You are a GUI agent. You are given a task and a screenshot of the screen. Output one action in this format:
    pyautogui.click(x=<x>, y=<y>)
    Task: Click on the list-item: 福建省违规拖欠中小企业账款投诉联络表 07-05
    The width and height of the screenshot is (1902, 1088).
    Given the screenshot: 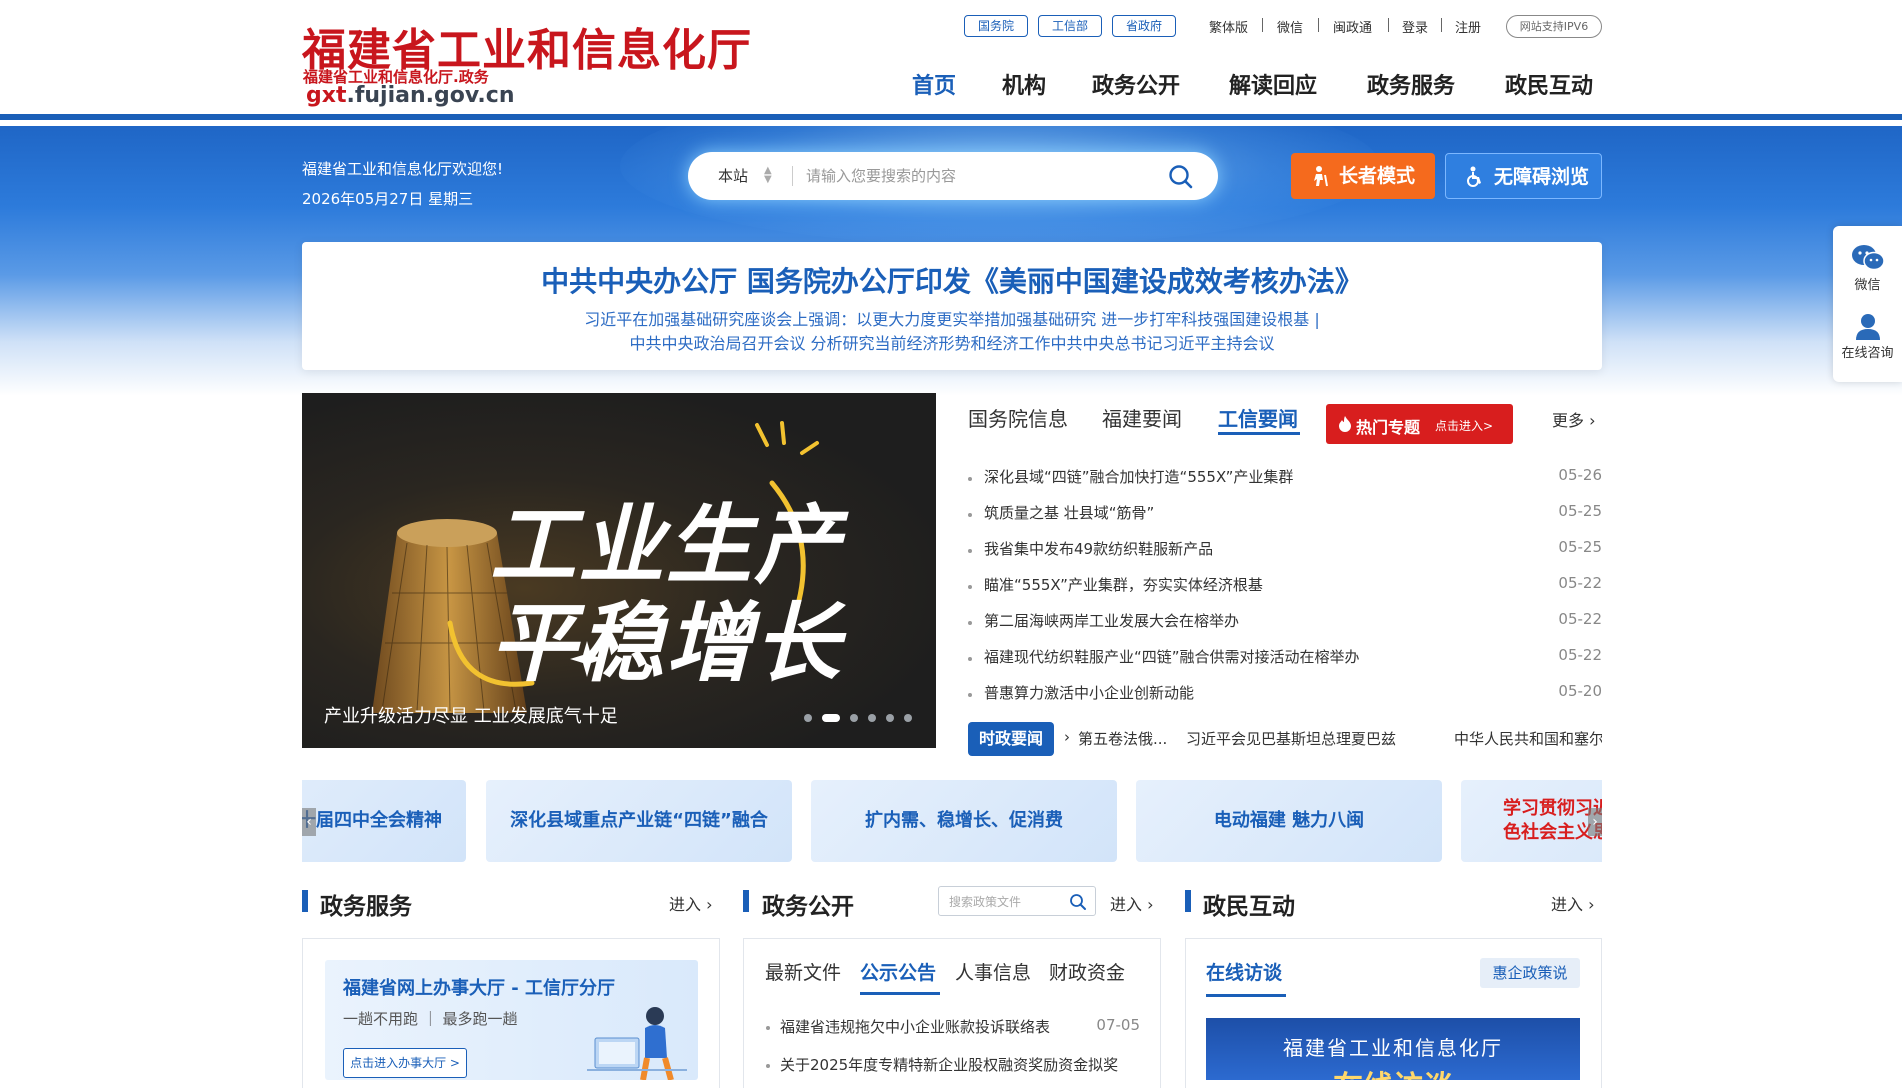 What is the action you would take?
    pyautogui.click(x=953, y=1027)
    